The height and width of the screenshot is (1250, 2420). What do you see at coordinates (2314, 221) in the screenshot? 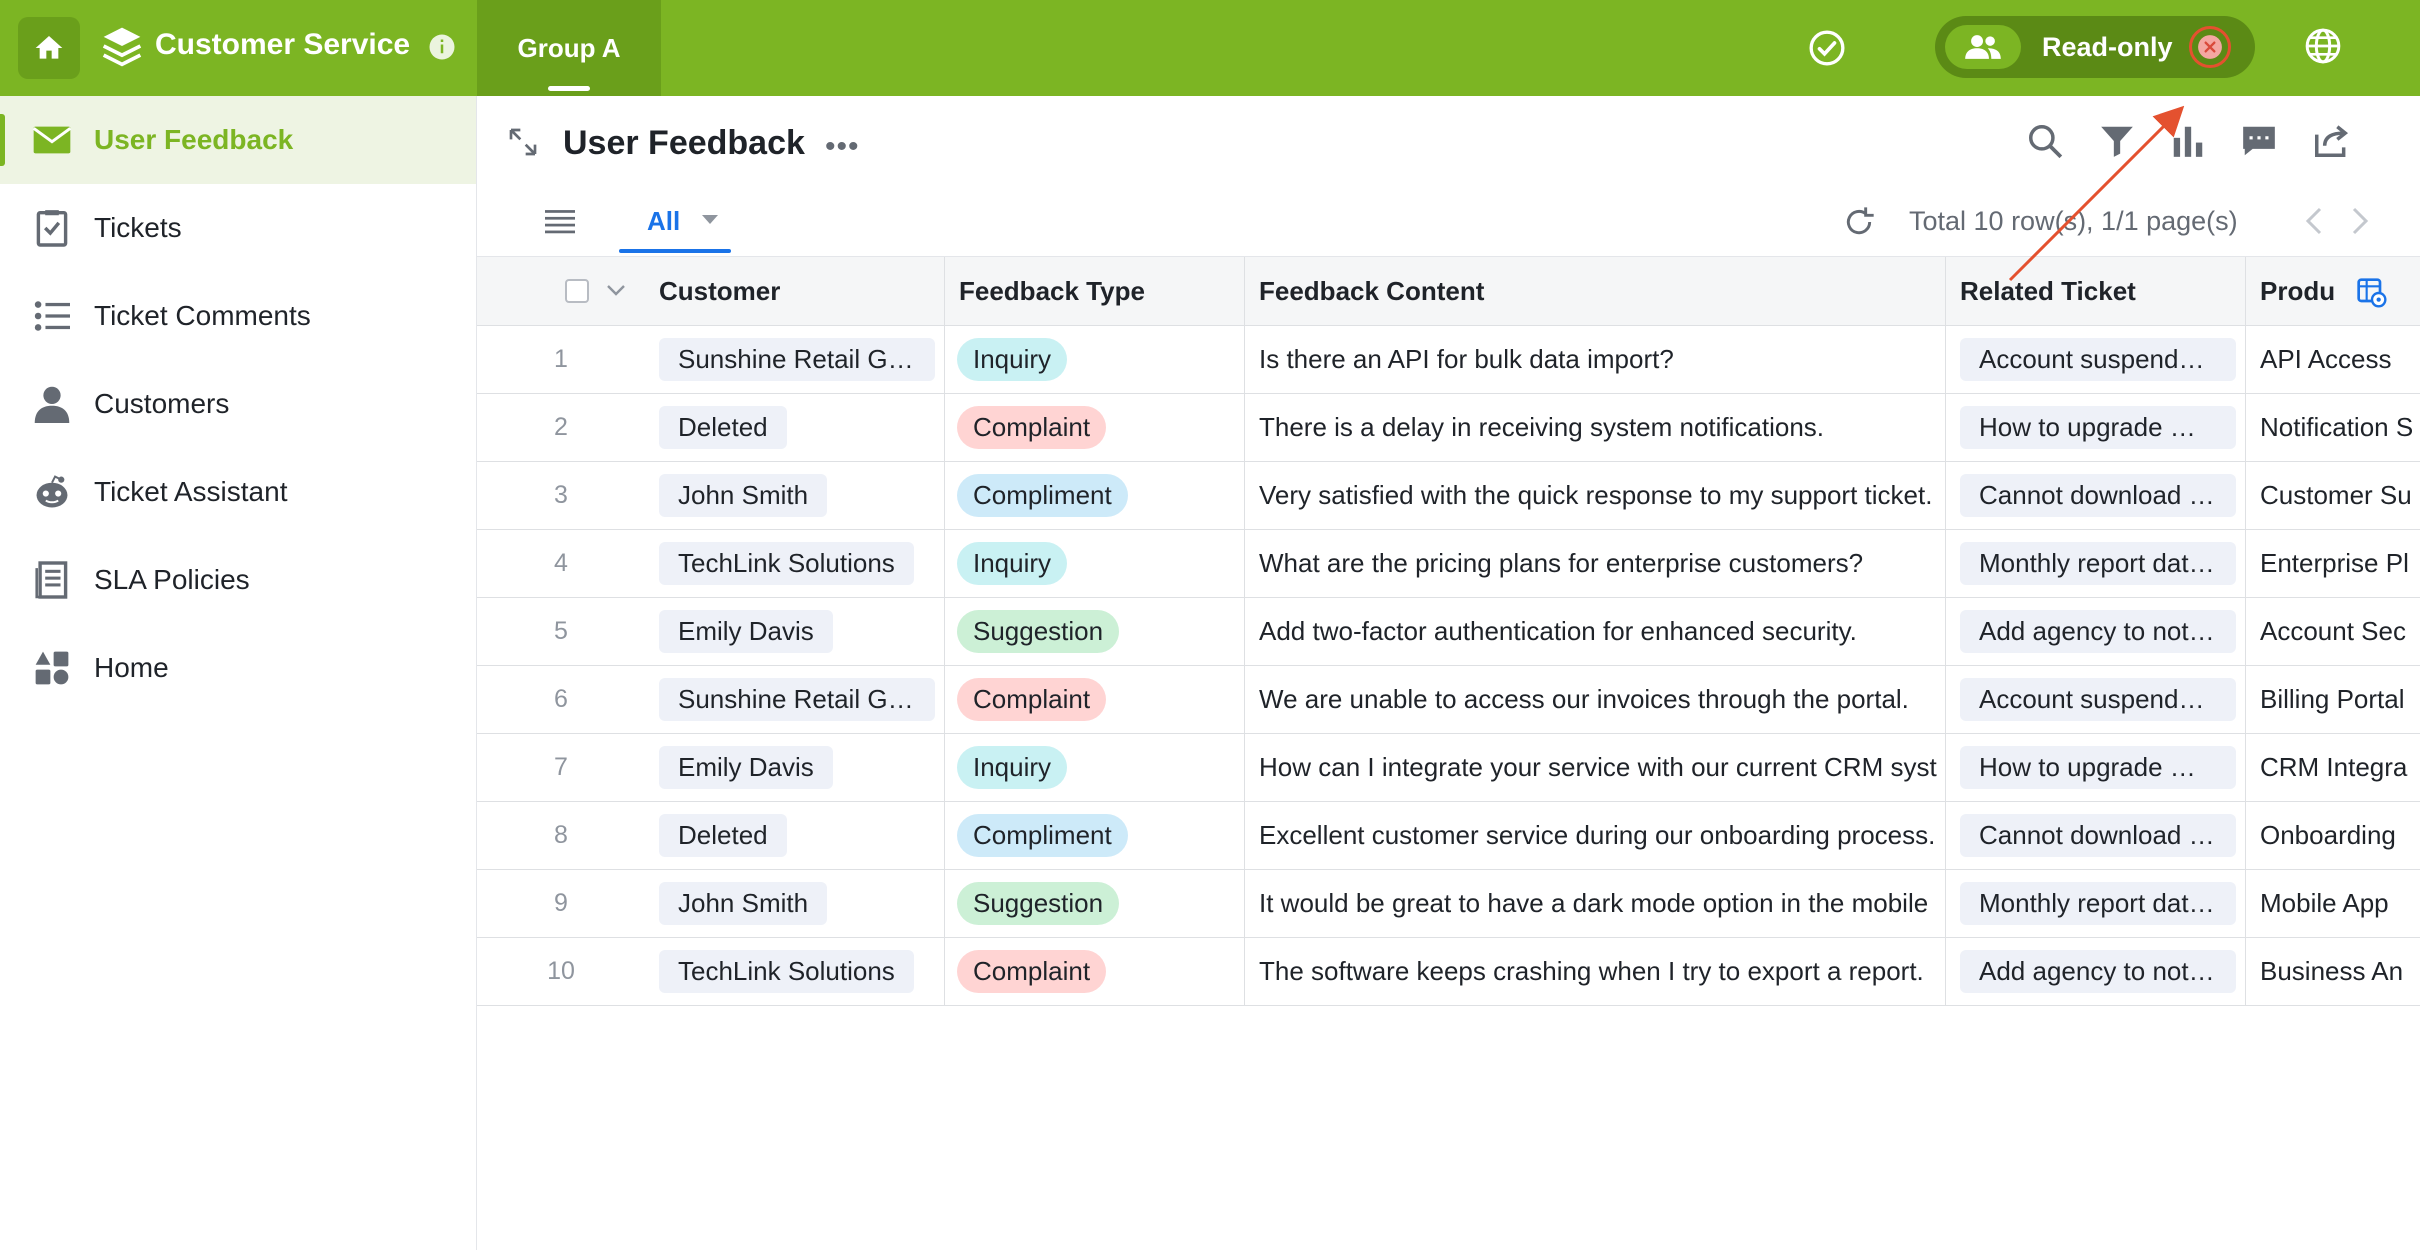
I see `chevron-left-icon` at bounding box center [2314, 221].